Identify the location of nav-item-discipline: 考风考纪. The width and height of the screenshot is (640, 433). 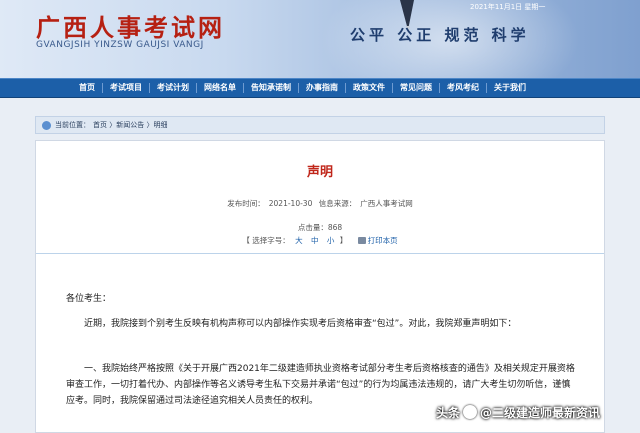
(463, 88).